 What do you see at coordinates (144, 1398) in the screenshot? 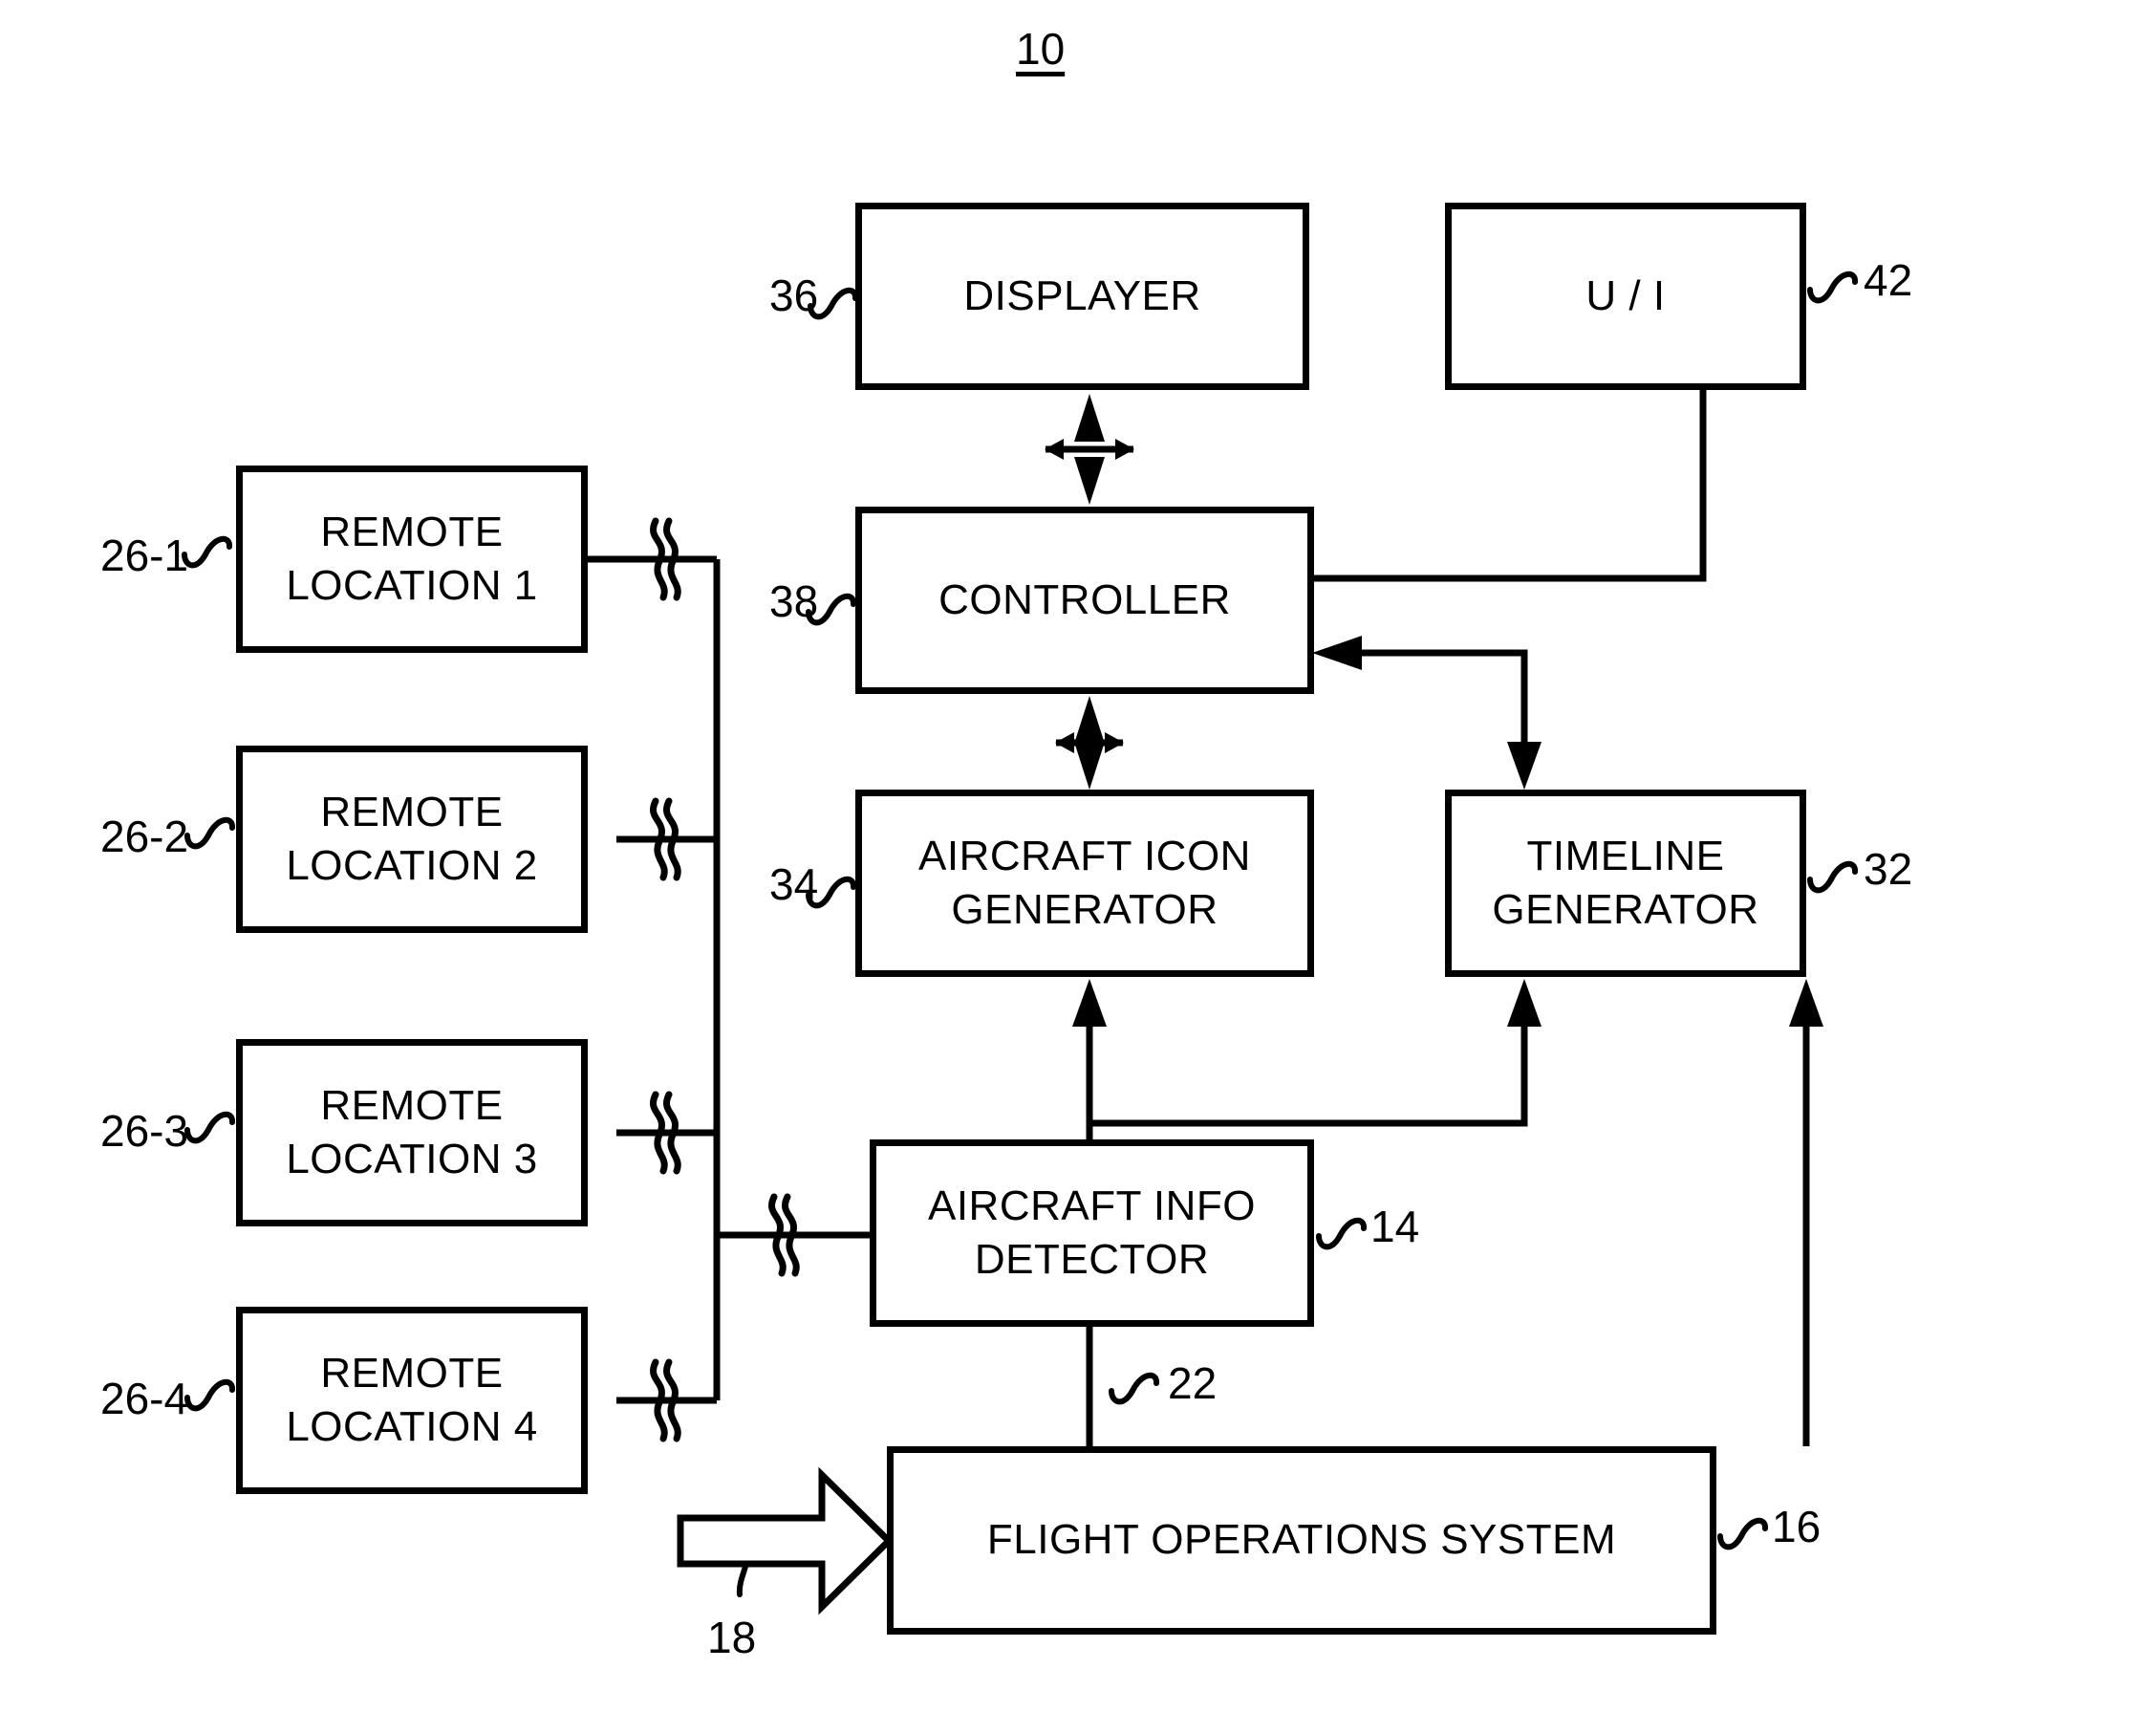
I see `ref-remote-location-4: 26-4` at bounding box center [144, 1398].